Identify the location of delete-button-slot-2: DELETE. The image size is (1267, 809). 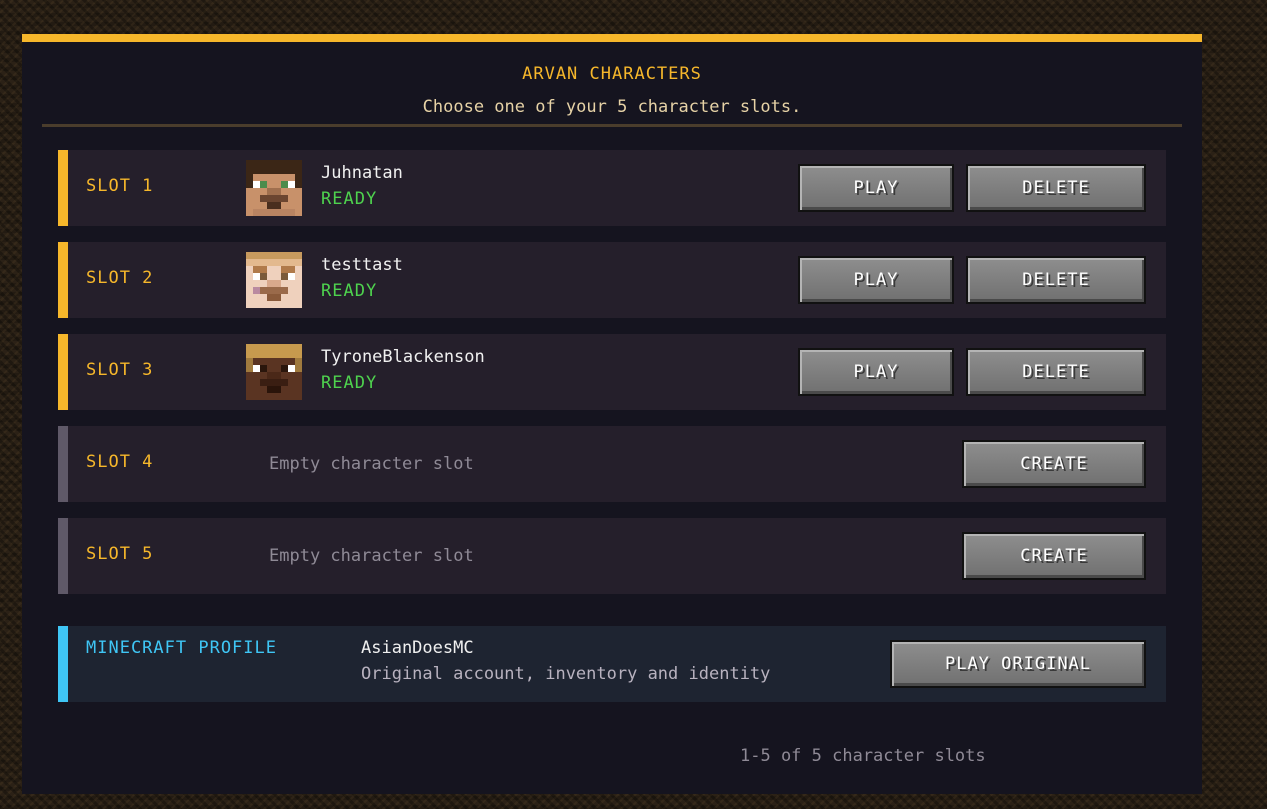
(1056, 280).